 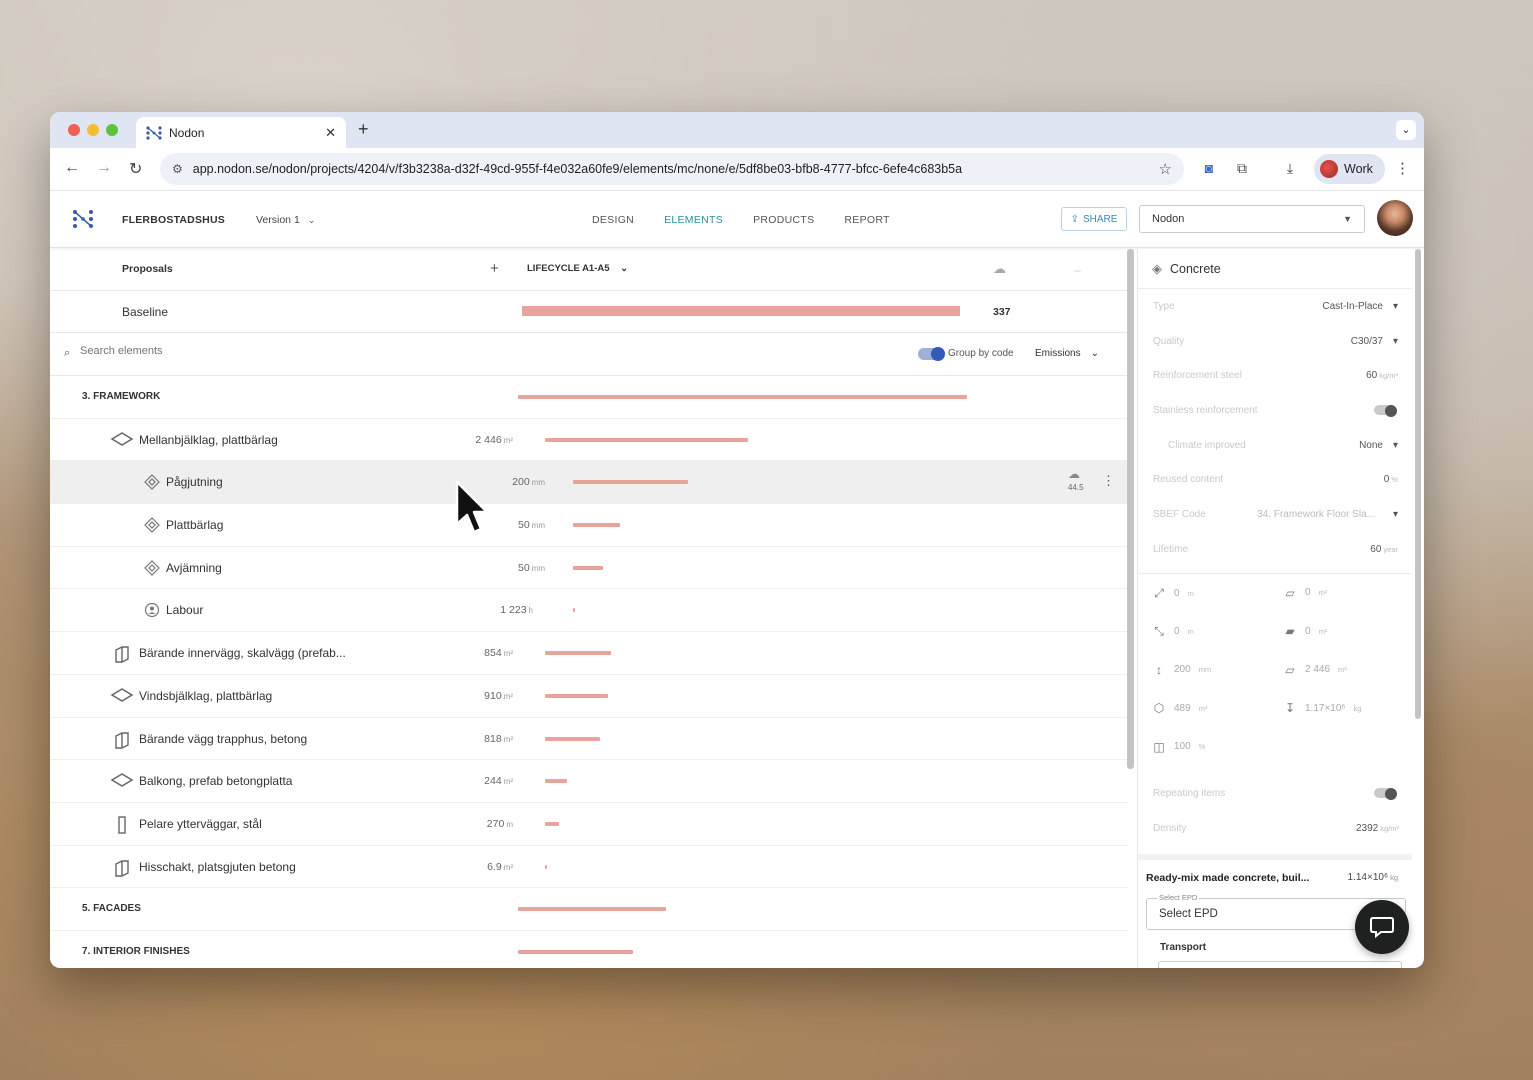 What do you see at coordinates (866, 220) in the screenshot?
I see `tab-report: REPORT` at bounding box center [866, 220].